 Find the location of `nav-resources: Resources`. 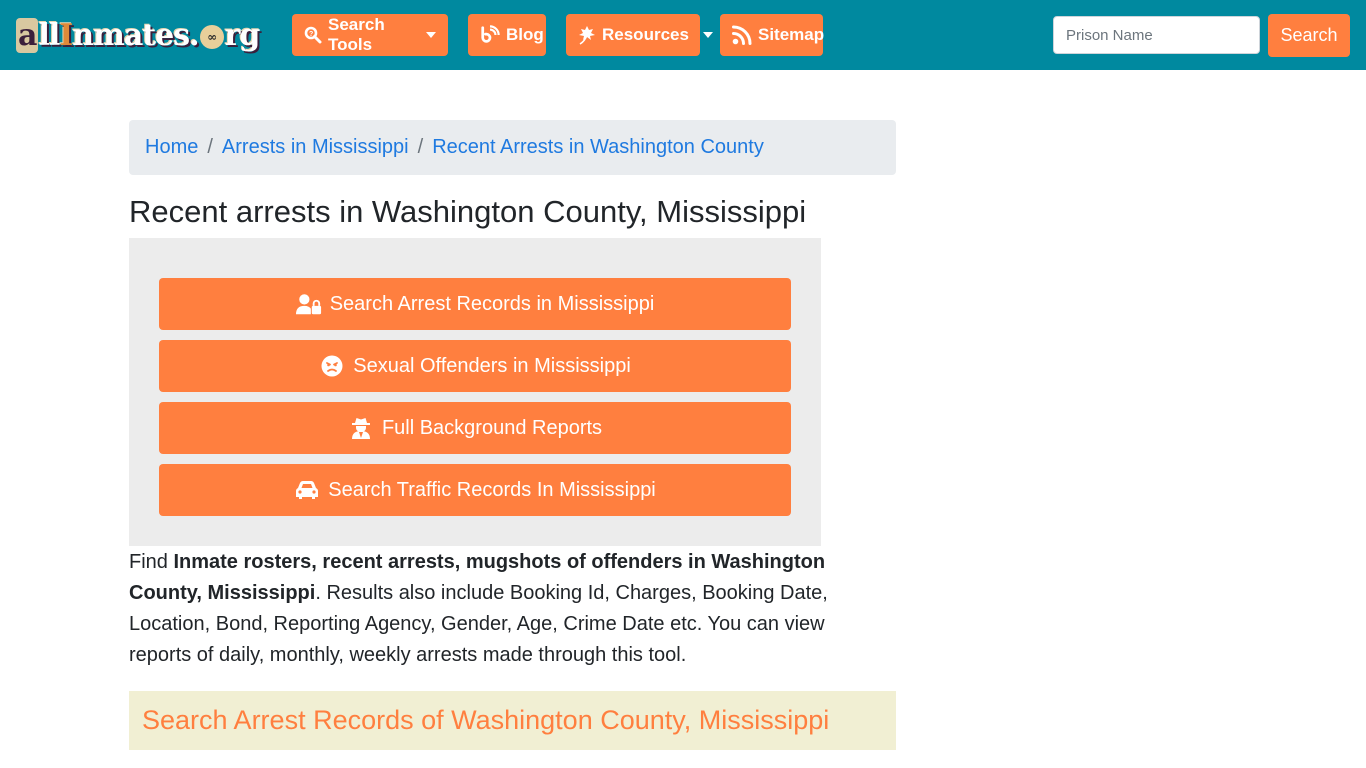

nav-resources: Resources is located at coordinates (639, 35).